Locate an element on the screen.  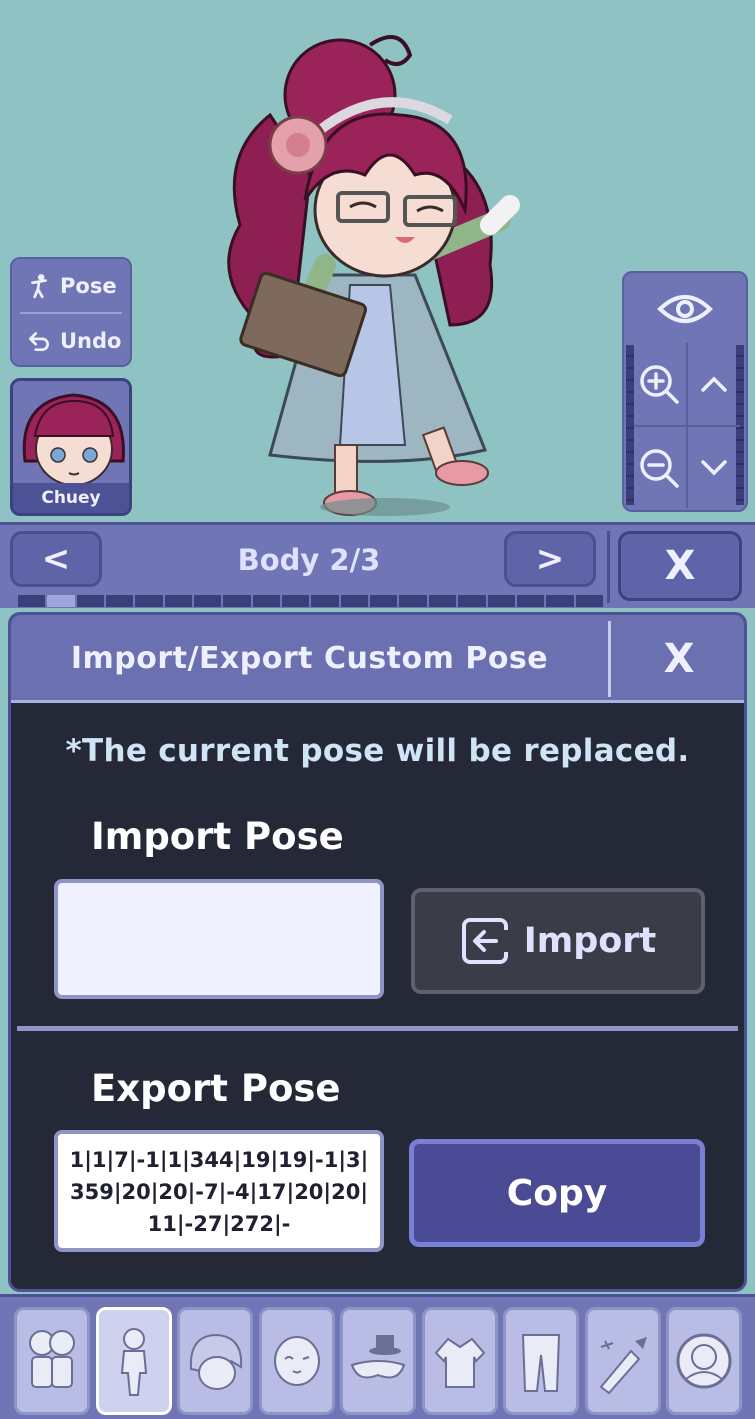
tool-tops is located at coordinates (460, 1361).